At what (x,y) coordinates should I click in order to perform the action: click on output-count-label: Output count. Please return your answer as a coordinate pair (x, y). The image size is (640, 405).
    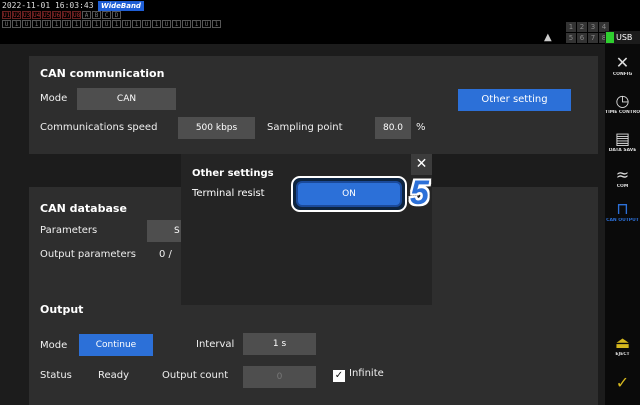
    Looking at the image, I should click on (195, 375).